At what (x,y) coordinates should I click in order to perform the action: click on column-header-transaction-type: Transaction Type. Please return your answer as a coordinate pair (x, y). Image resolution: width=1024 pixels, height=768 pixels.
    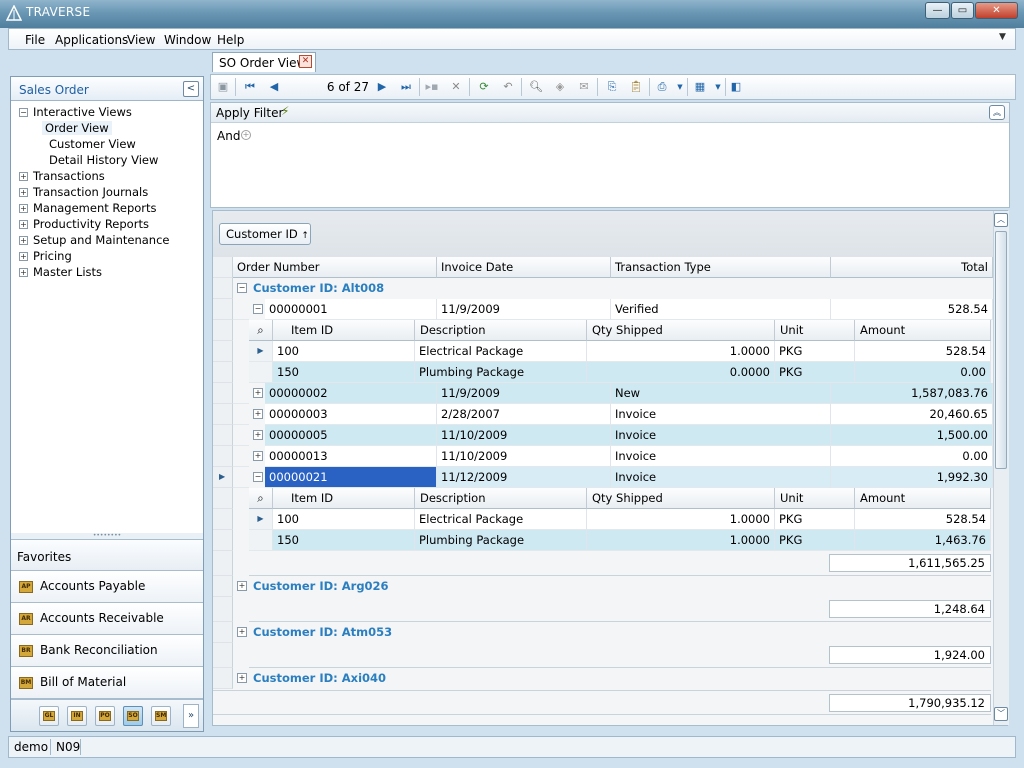
    Looking at the image, I should click on (721, 267).